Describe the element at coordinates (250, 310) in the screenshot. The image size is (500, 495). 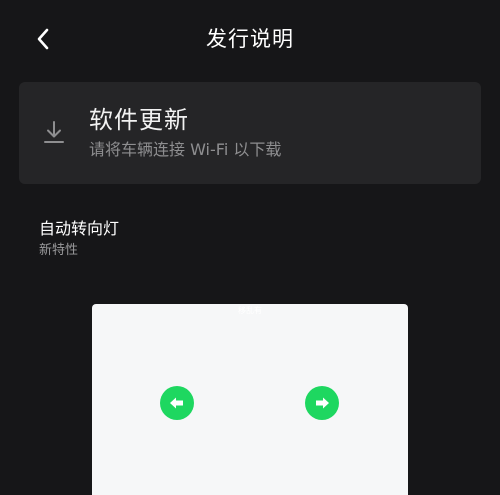
I see `preview-caption: 移乱有` at that location.